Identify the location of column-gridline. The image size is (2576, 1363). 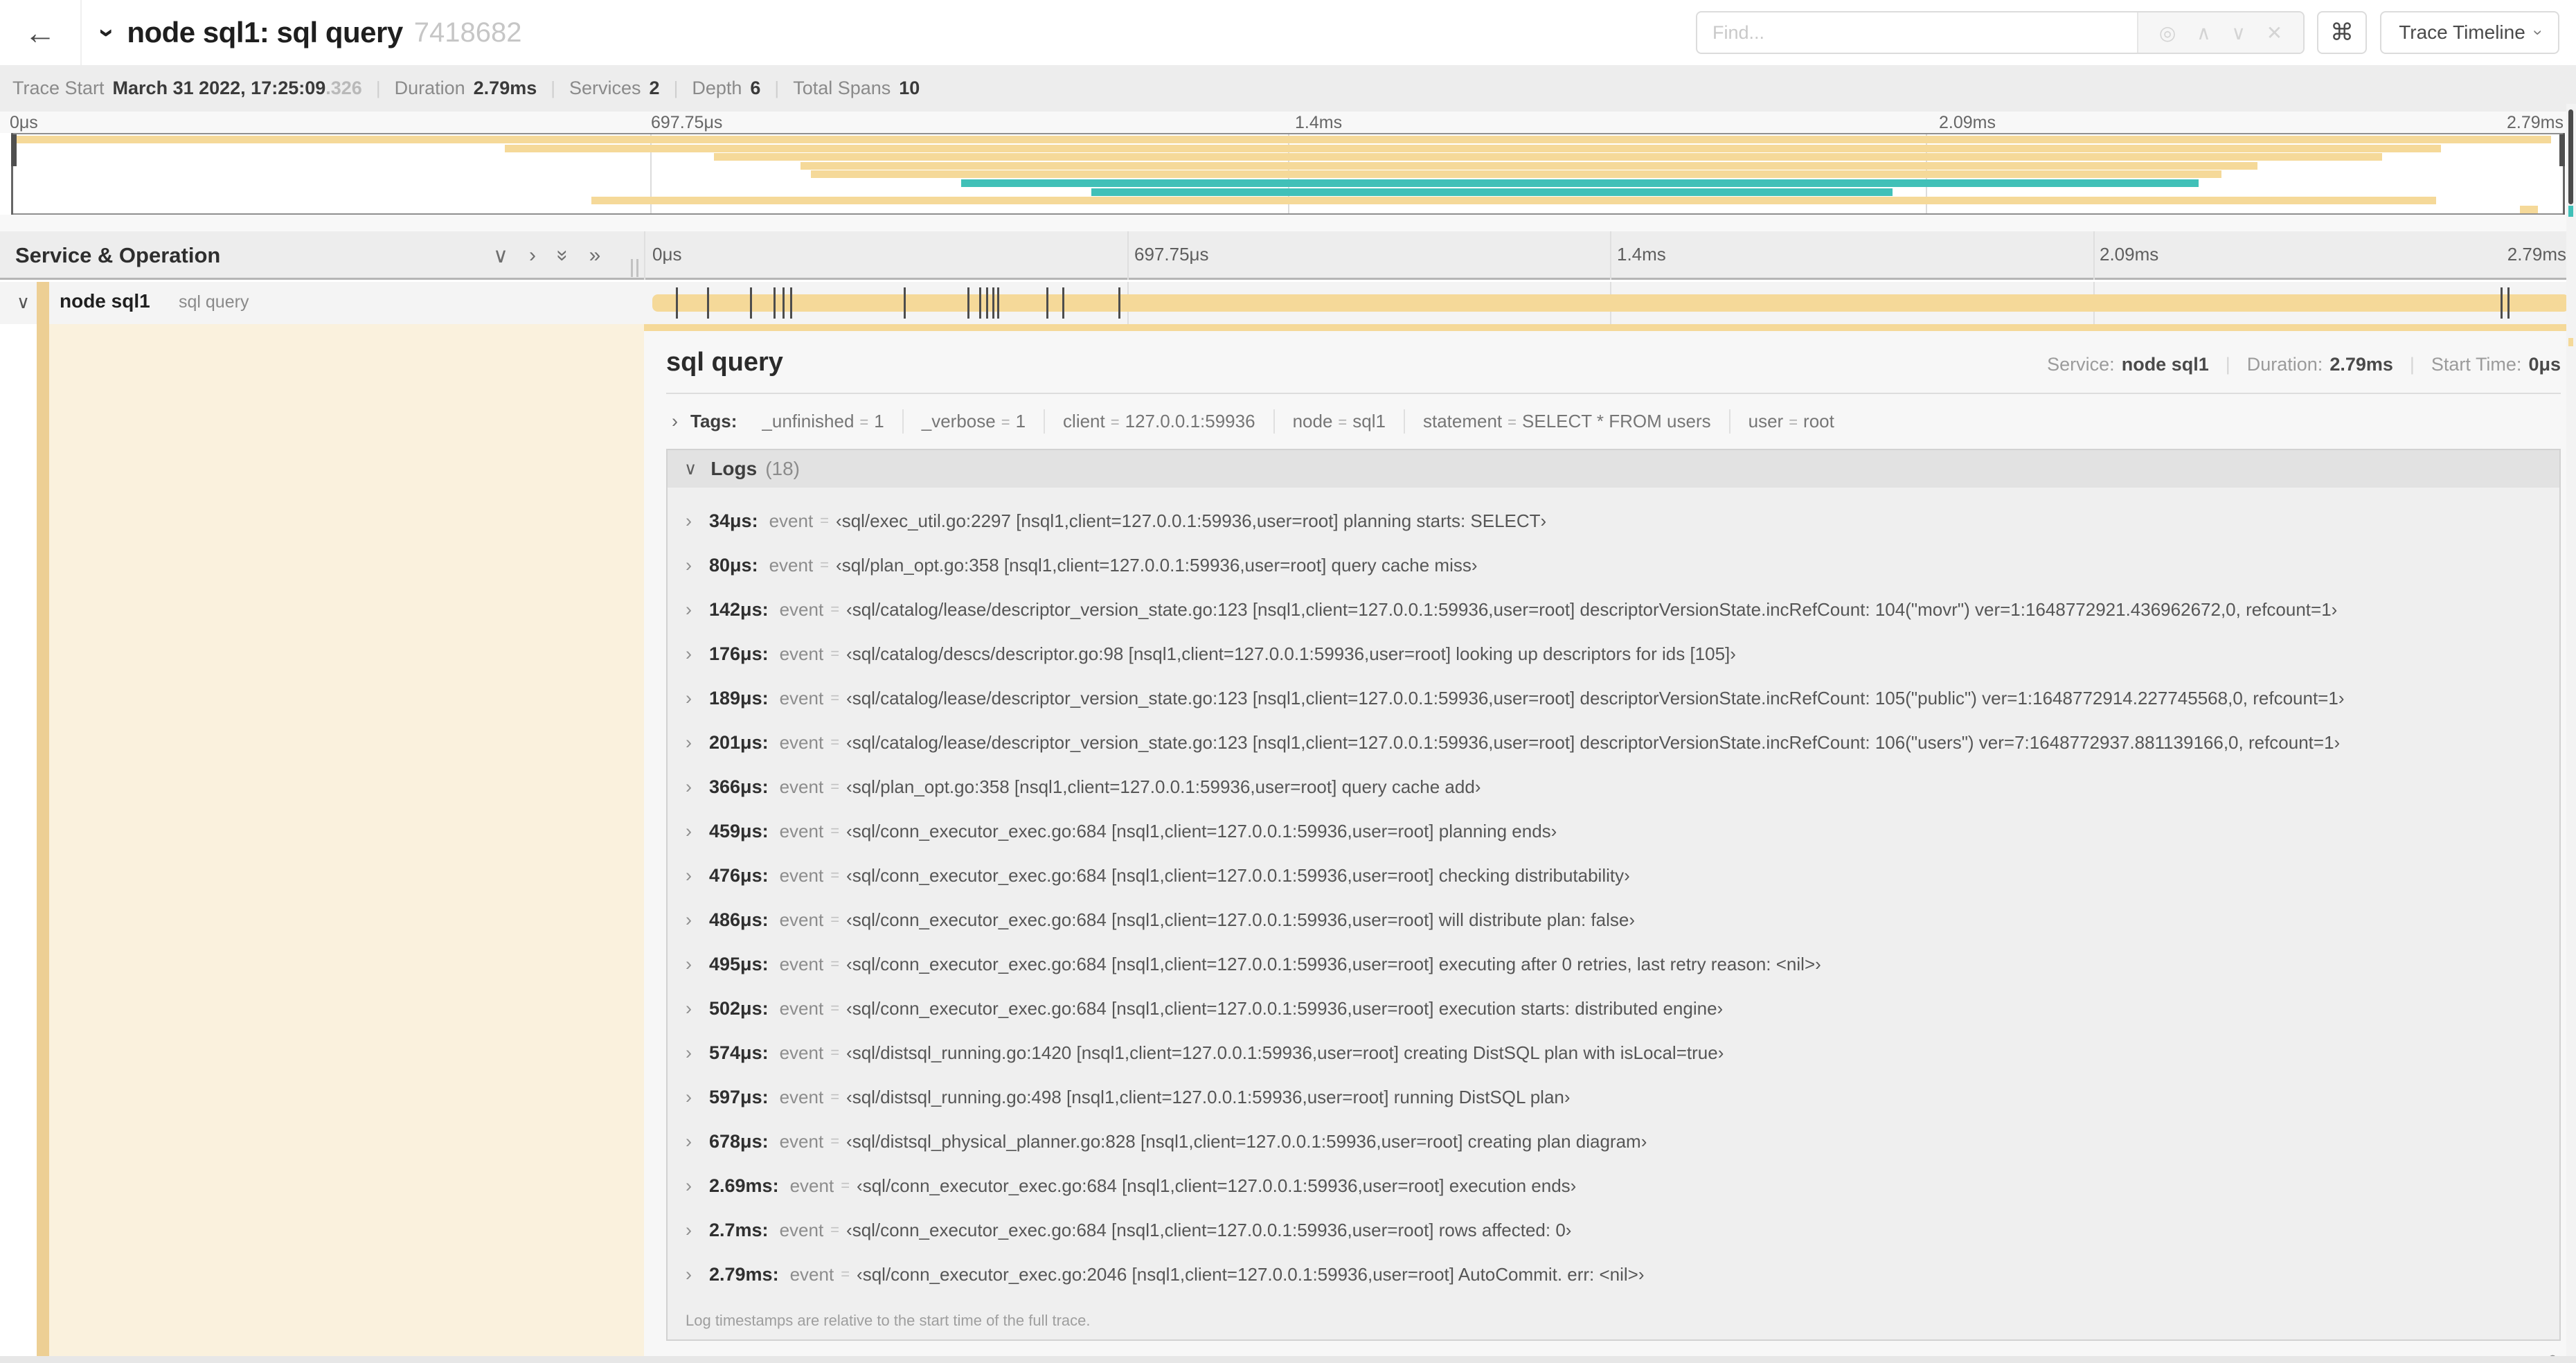
(1128, 256).